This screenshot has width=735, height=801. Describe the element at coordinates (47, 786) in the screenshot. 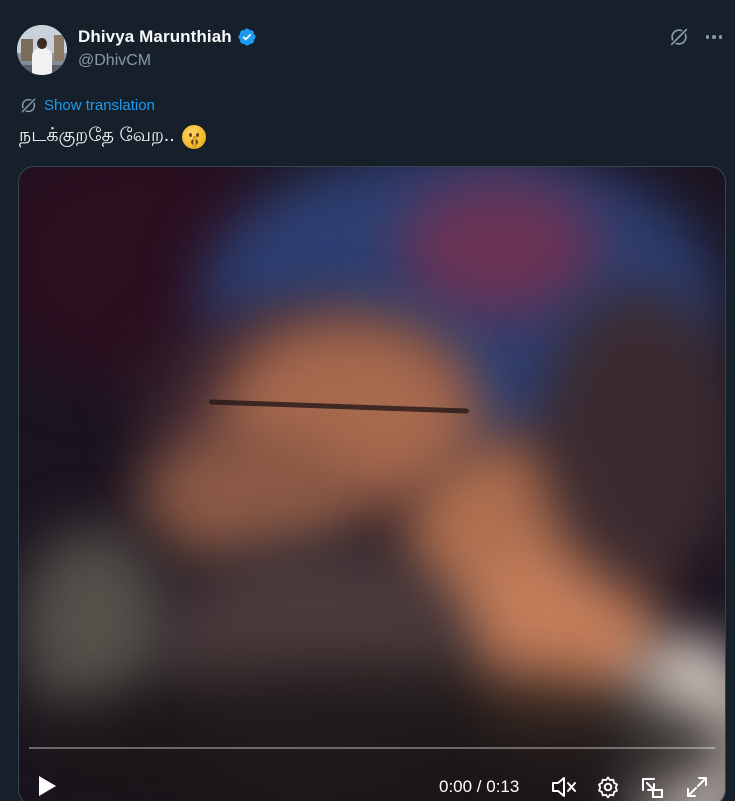

I see `play-icon` at that location.